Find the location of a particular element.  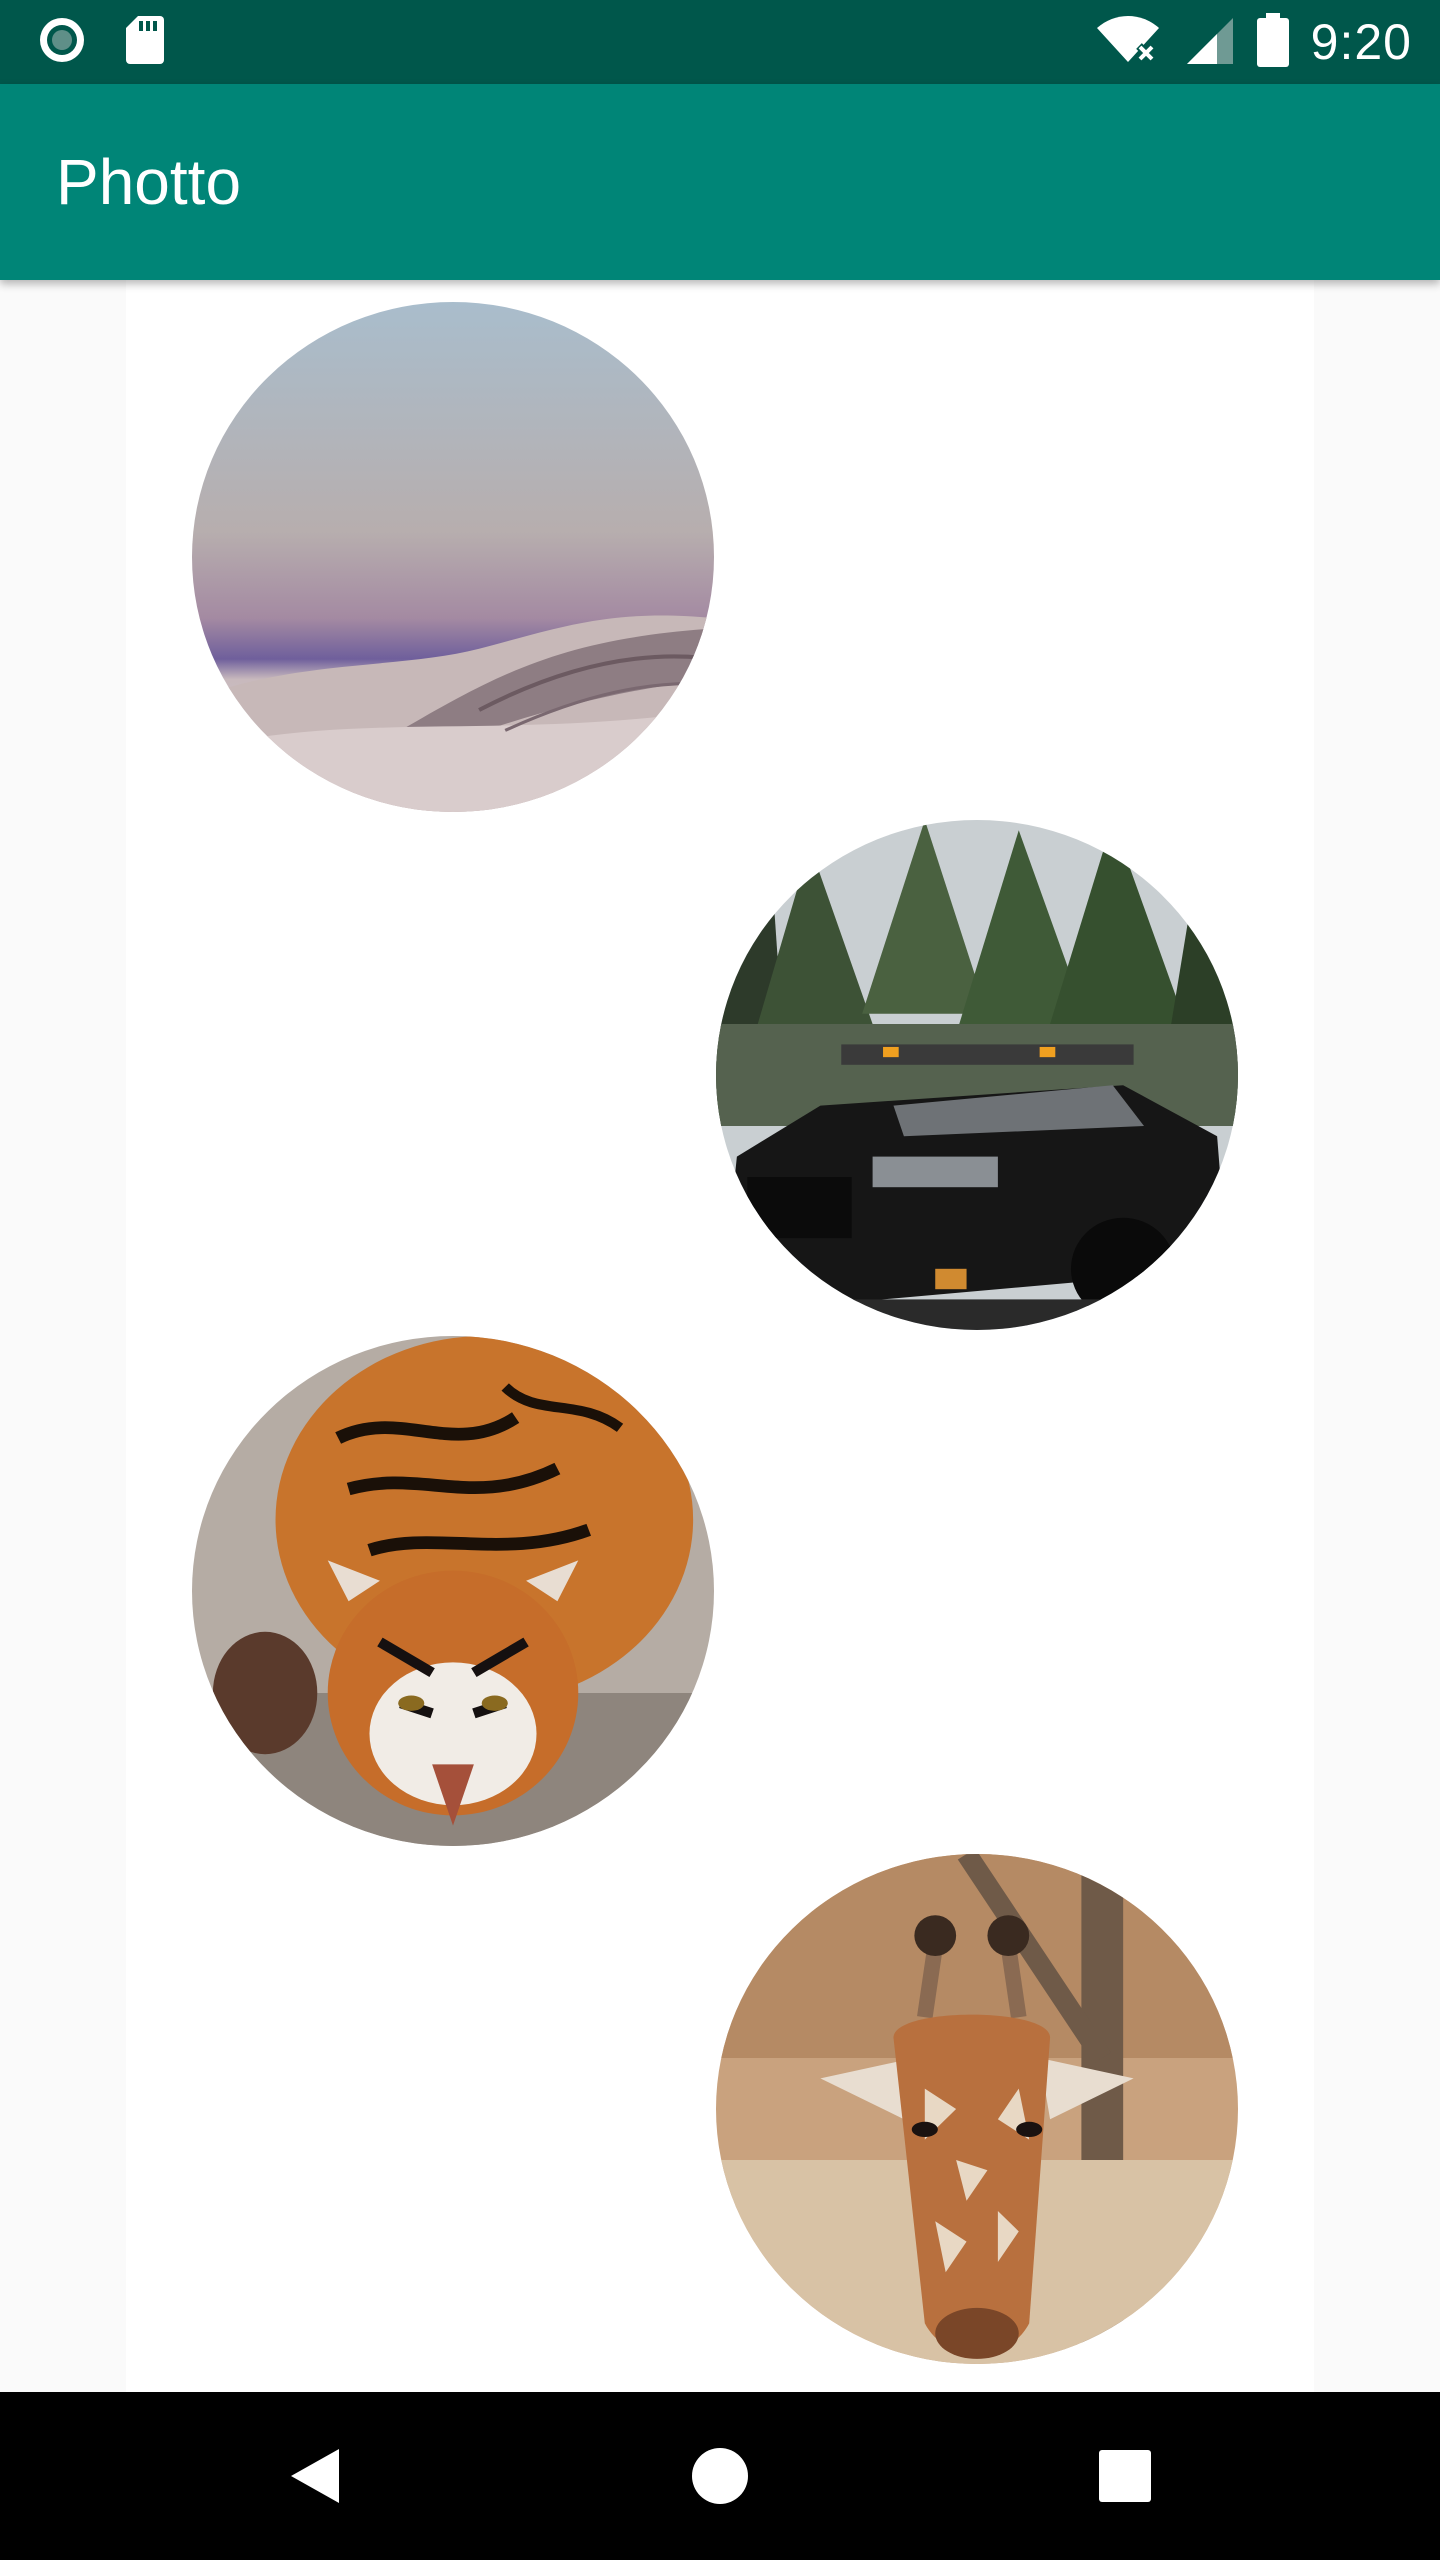

giraffe-photo is located at coordinates (977, 2109).